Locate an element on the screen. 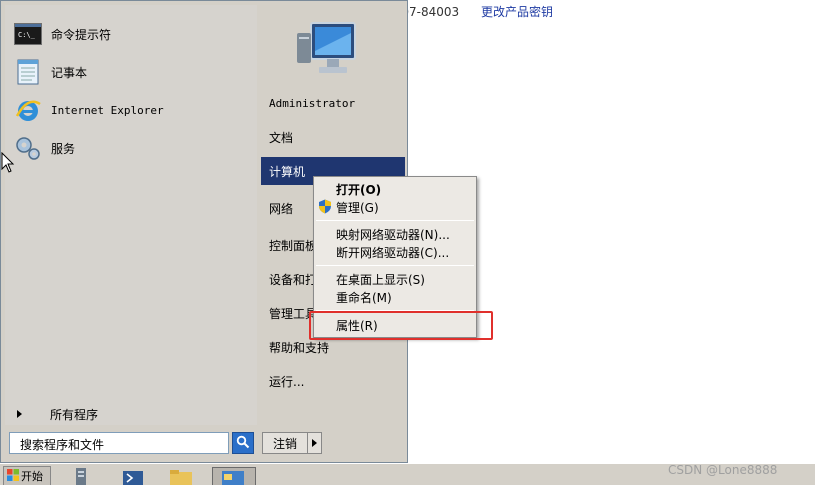 This screenshot has height=485, width=815. all-programs-label: 所有程序 is located at coordinates (74, 414).